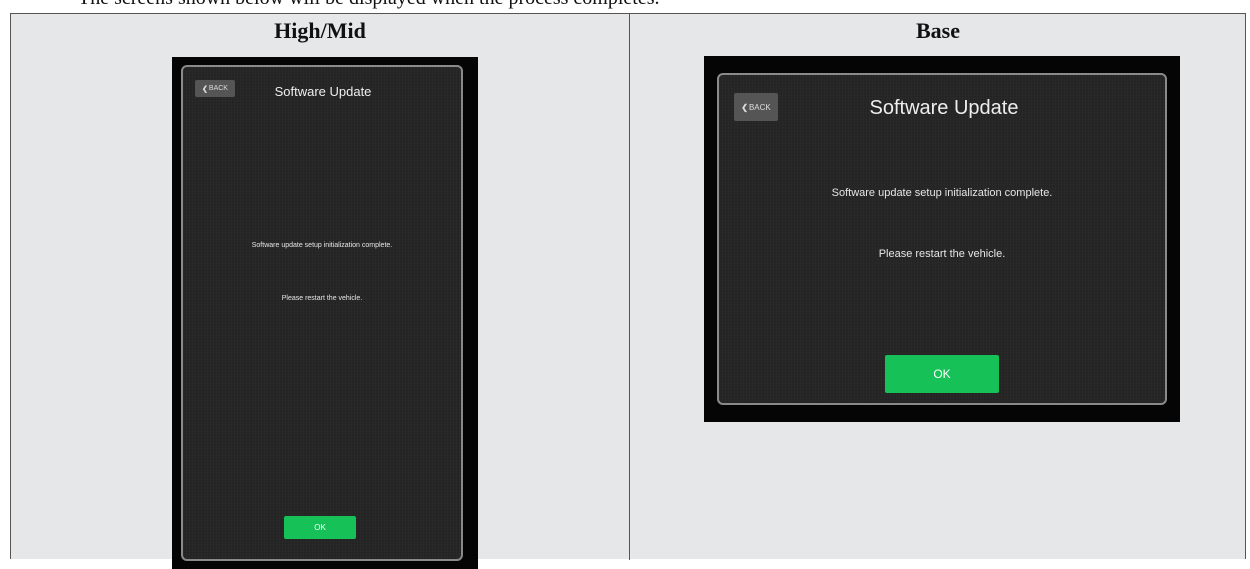 Image resolution: width=1250 pixels, height=569 pixels. I want to click on column-divider, so click(629, 287).